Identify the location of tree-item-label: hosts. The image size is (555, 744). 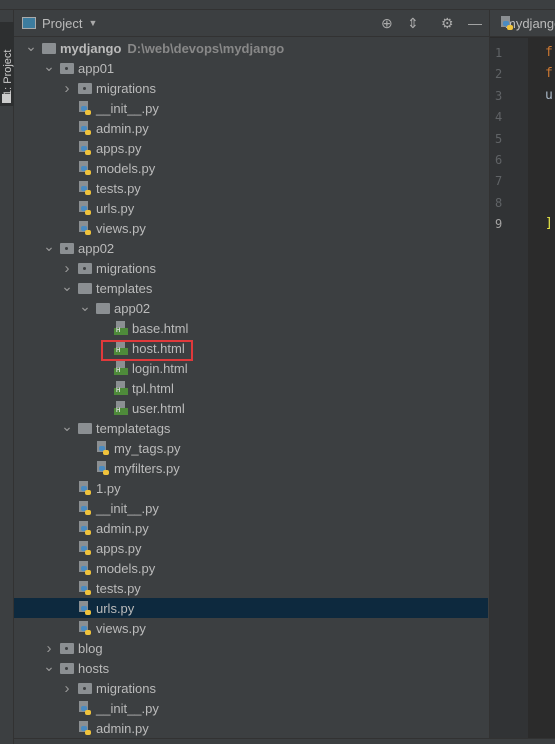
(94, 668).